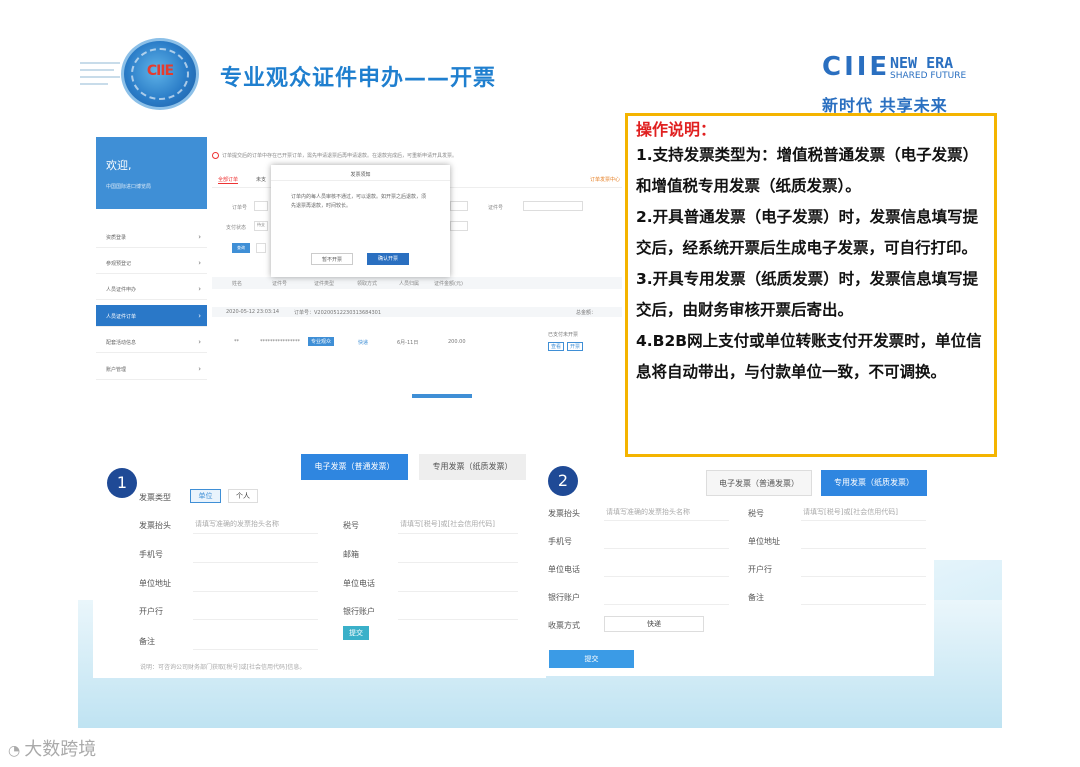 This screenshot has height=767, width=1080. I want to click on brand-new-era: NEW ERA, so click(922, 63).